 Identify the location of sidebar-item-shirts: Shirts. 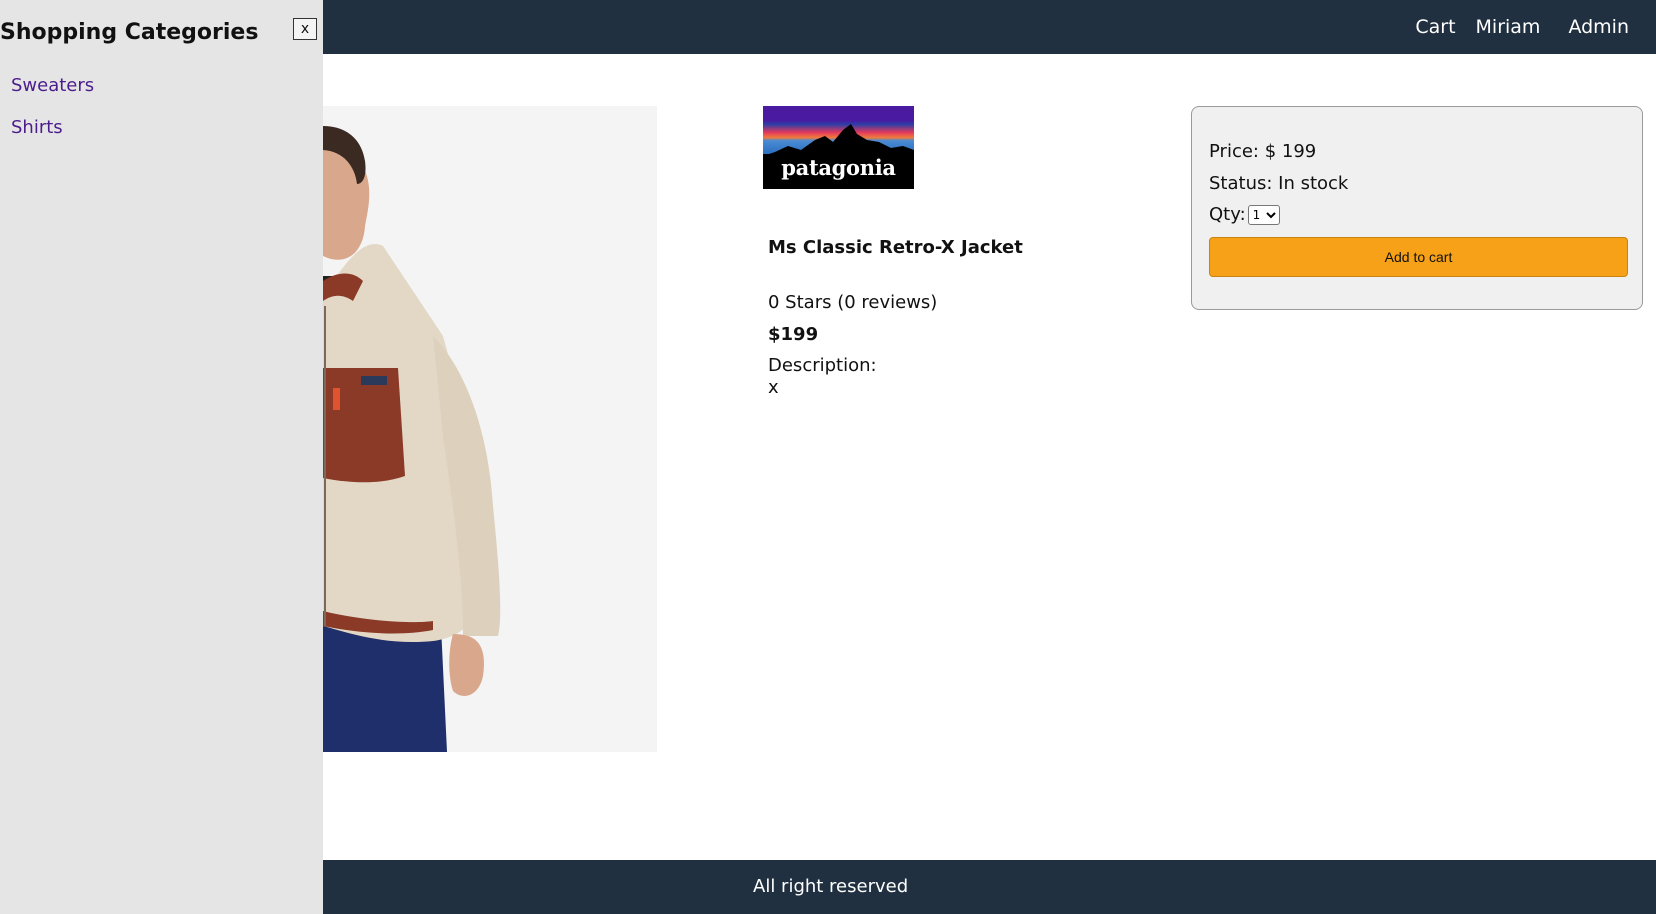
(52, 137).